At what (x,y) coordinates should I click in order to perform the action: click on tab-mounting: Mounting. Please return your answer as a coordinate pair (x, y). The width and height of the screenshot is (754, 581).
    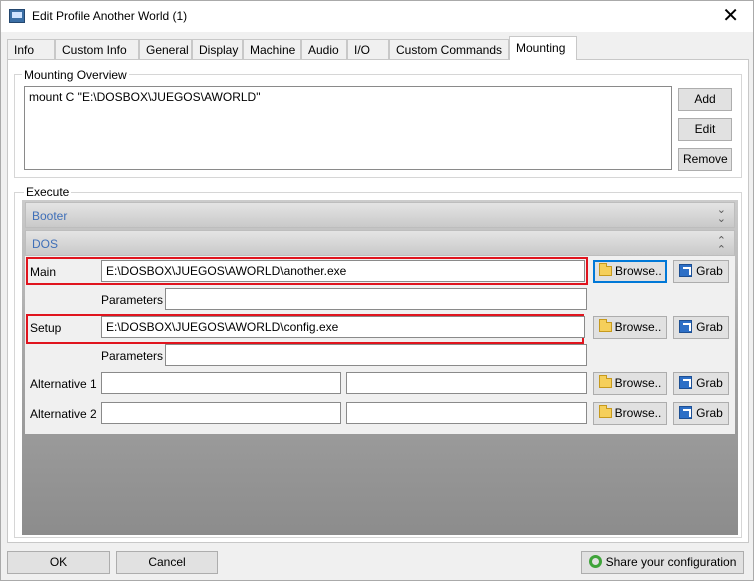
    Looking at the image, I should click on (543, 48).